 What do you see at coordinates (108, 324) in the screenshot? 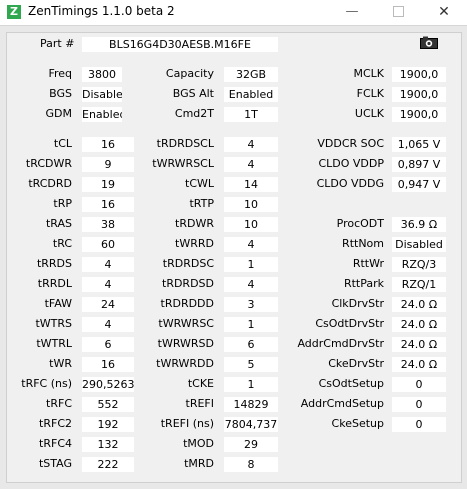
I see `twtrs-value: 4` at bounding box center [108, 324].